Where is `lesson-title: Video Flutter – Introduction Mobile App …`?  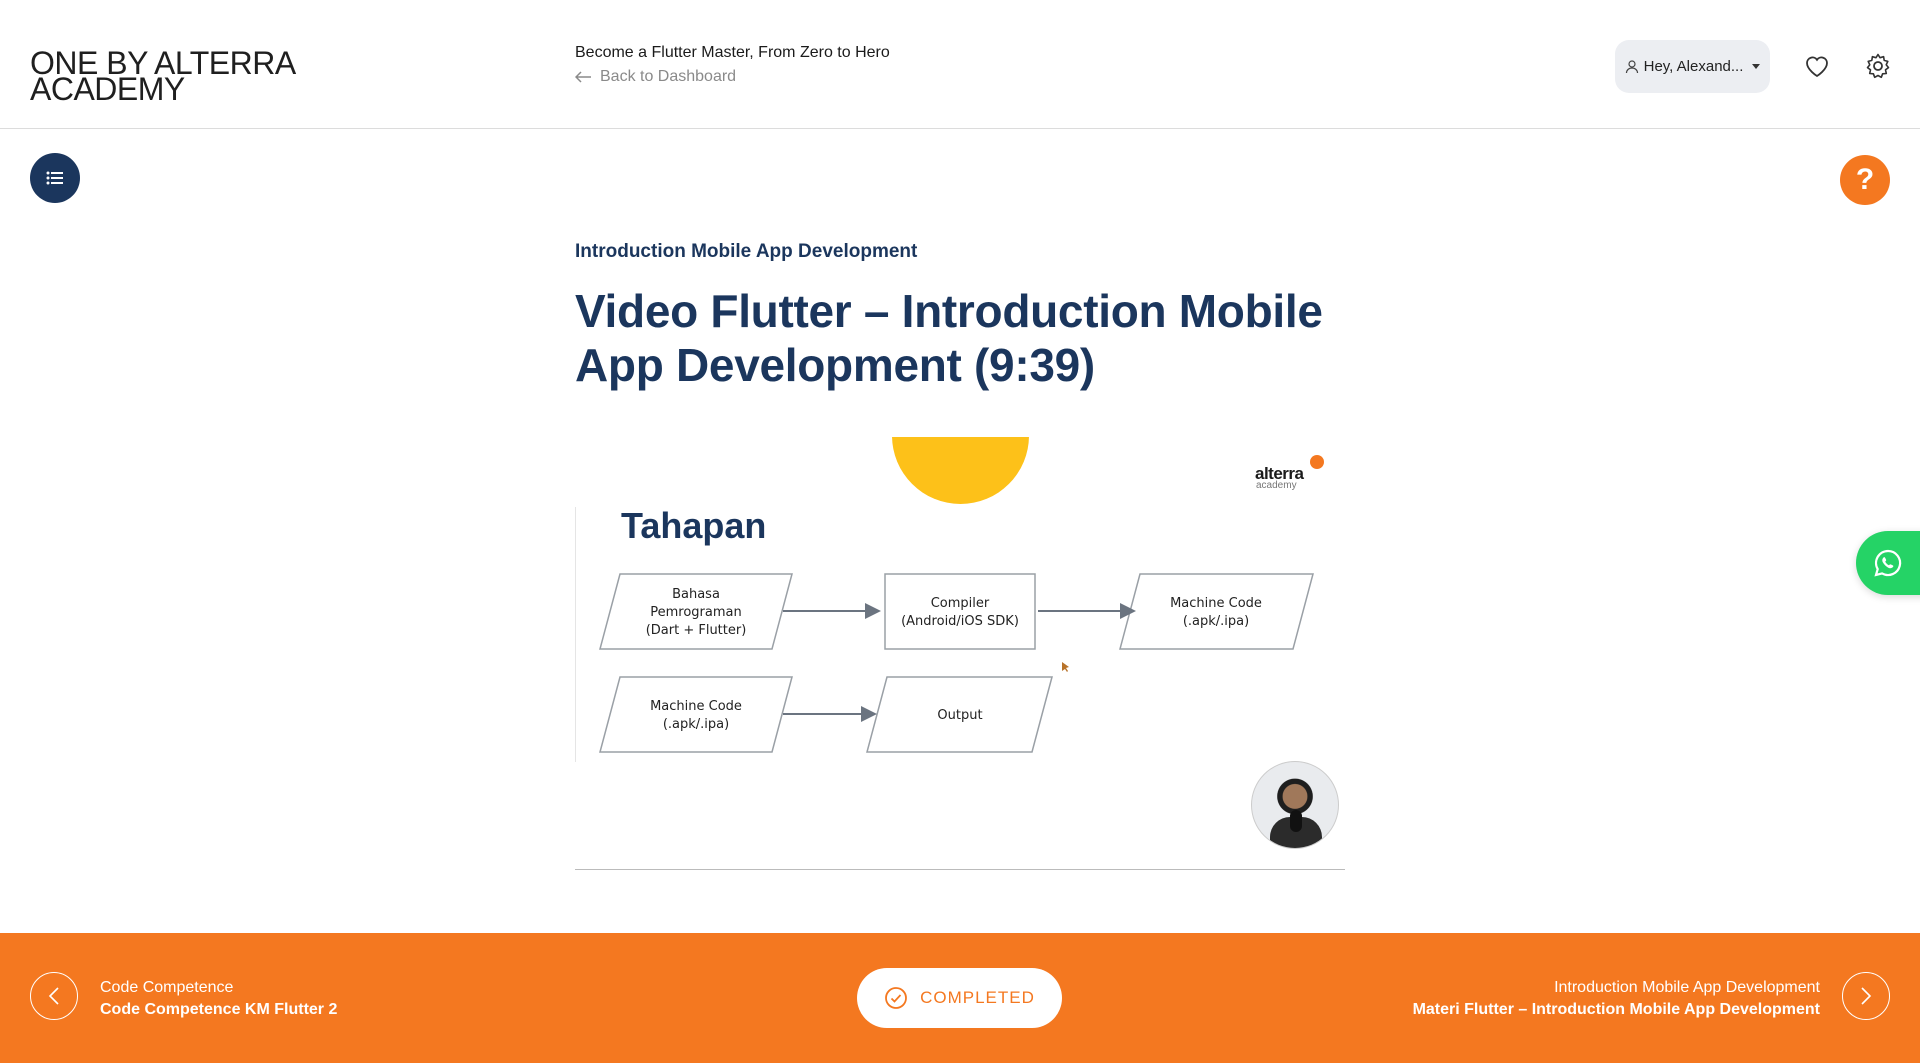
lesson-title: Video Flutter – Introduction Mobile App … is located at coordinates (949, 338).